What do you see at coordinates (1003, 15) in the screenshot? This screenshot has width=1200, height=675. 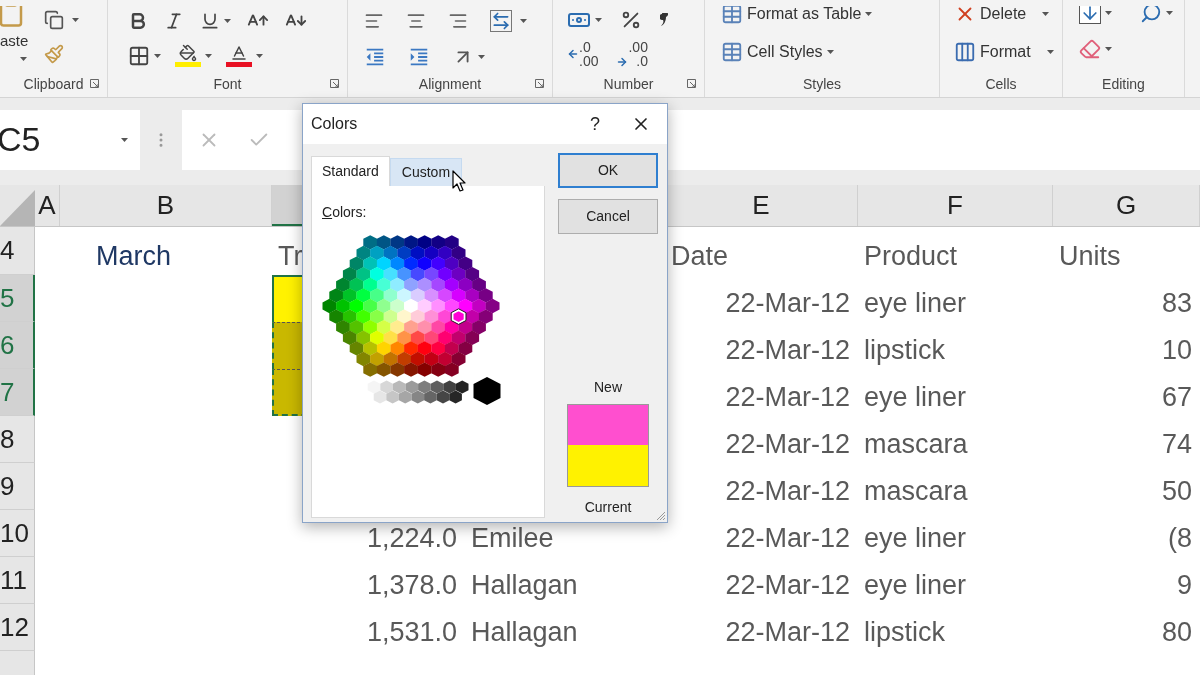 I see `button-label: Delete` at bounding box center [1003, 15].